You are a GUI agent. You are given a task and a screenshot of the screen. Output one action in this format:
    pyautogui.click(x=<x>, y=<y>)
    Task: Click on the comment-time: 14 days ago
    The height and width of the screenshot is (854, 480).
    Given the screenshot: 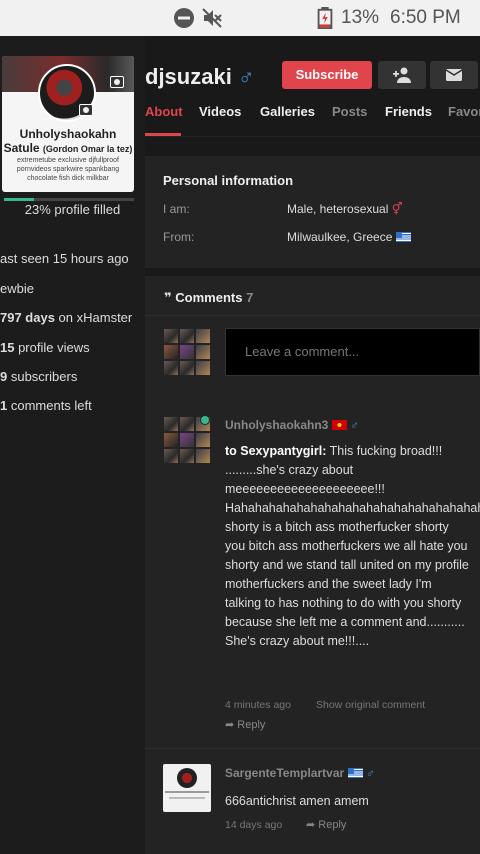 What is the action you would take?
    pyautogui.click(x=254, y=825)
    